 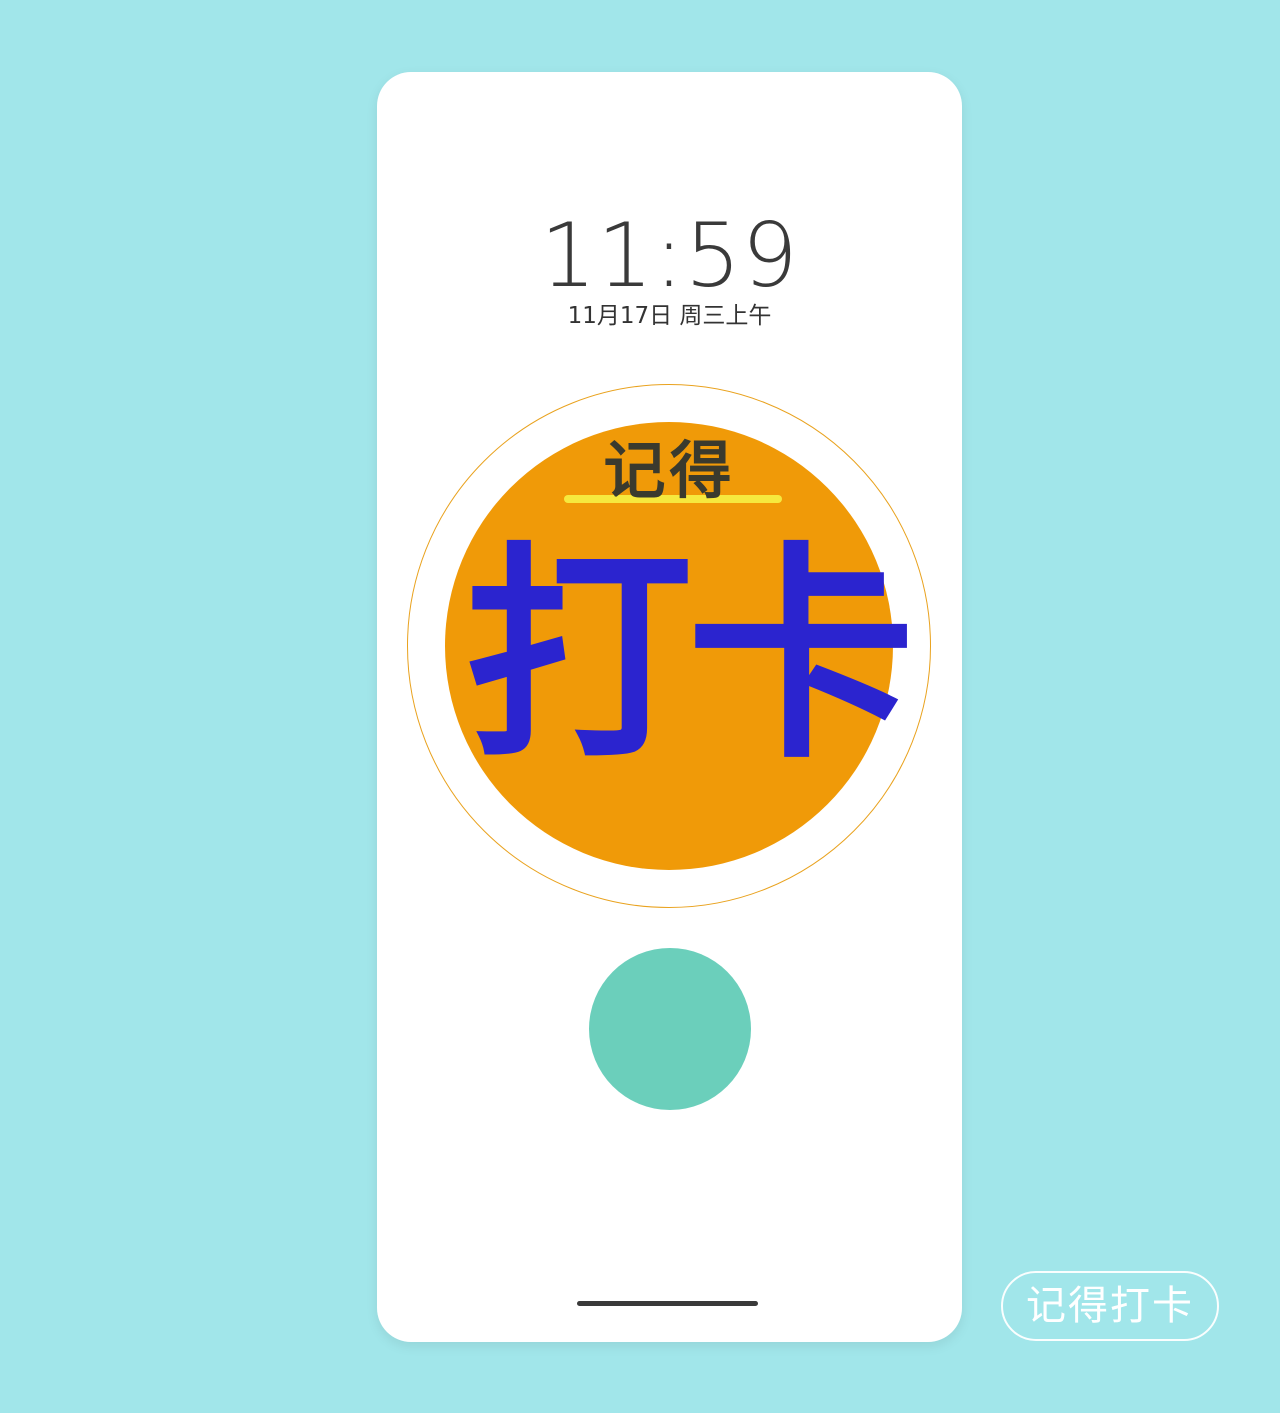 I want to click on lockscreen-clock: 11:59, so click(x=669, y=255).